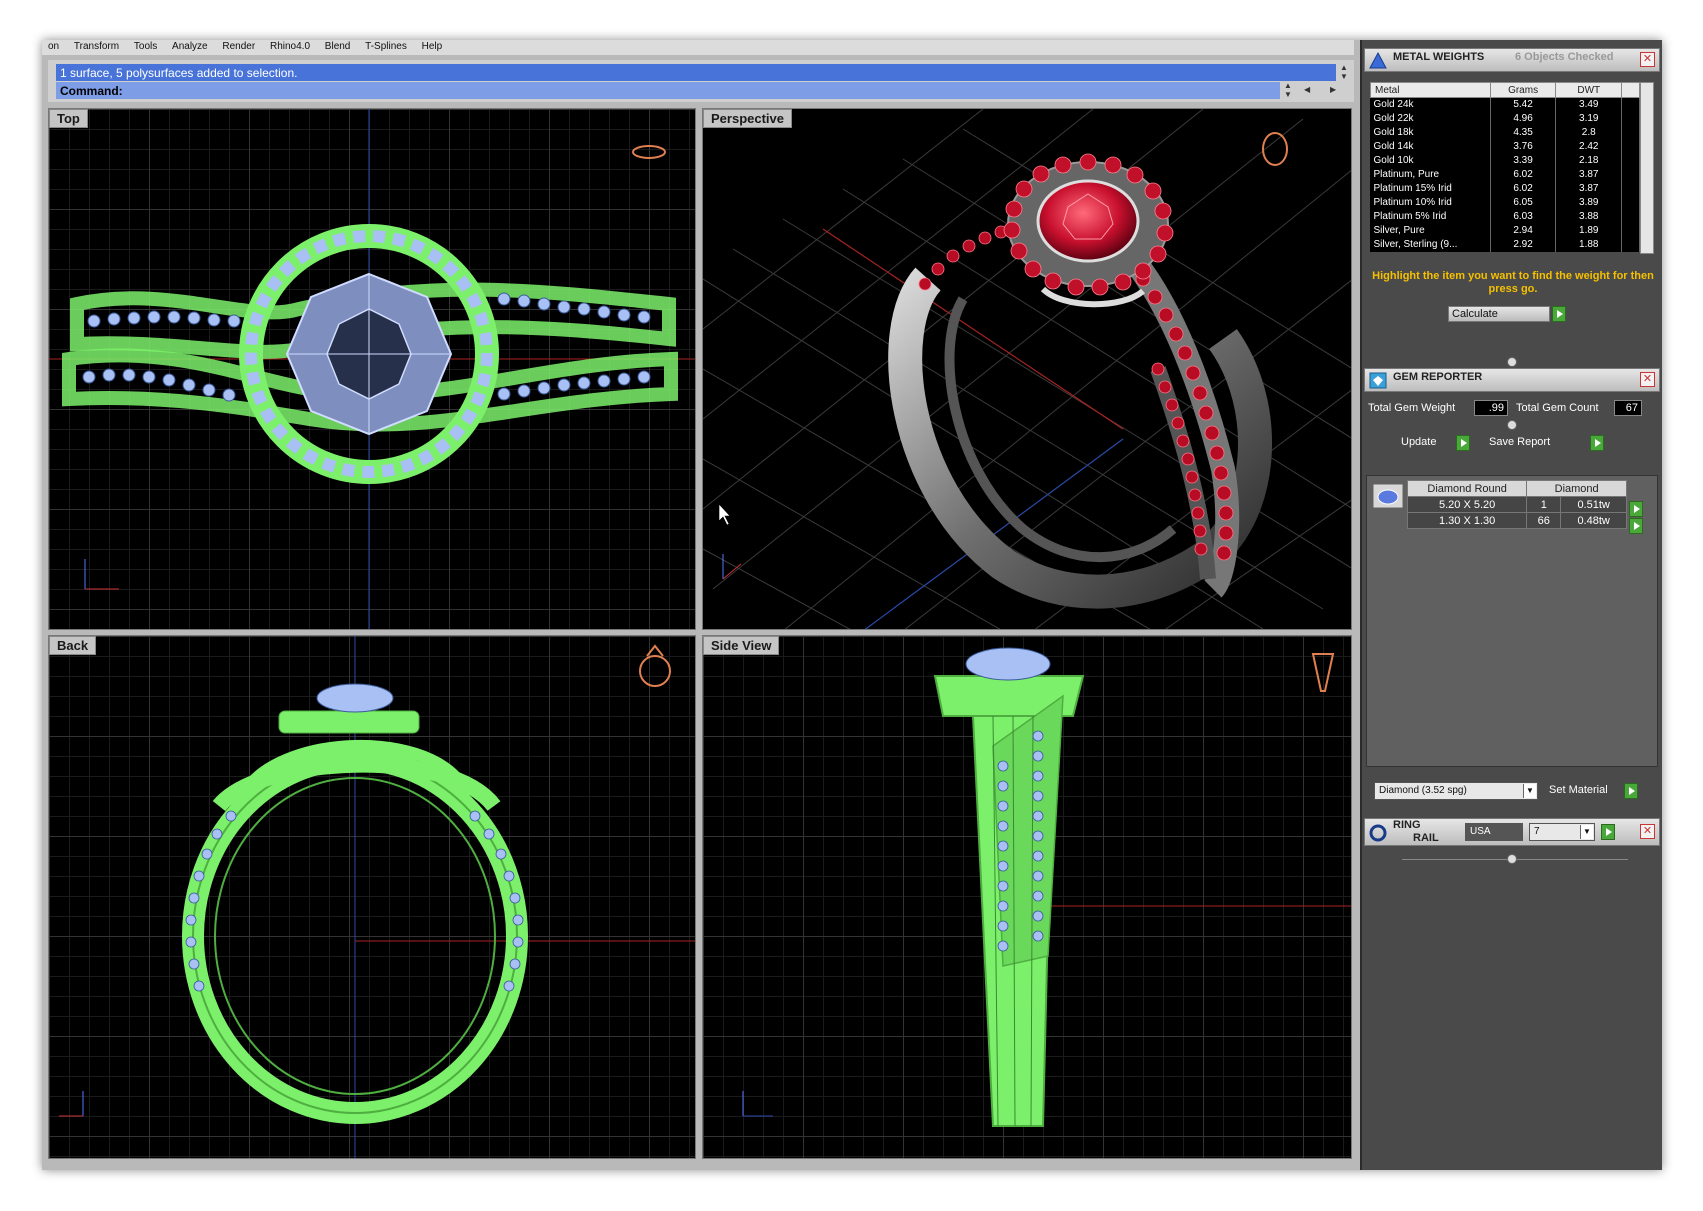  Describe the element at coordinates (1426, 838) in the screenshot. I see `ring-rail-title-line2: RAIL` at that location.